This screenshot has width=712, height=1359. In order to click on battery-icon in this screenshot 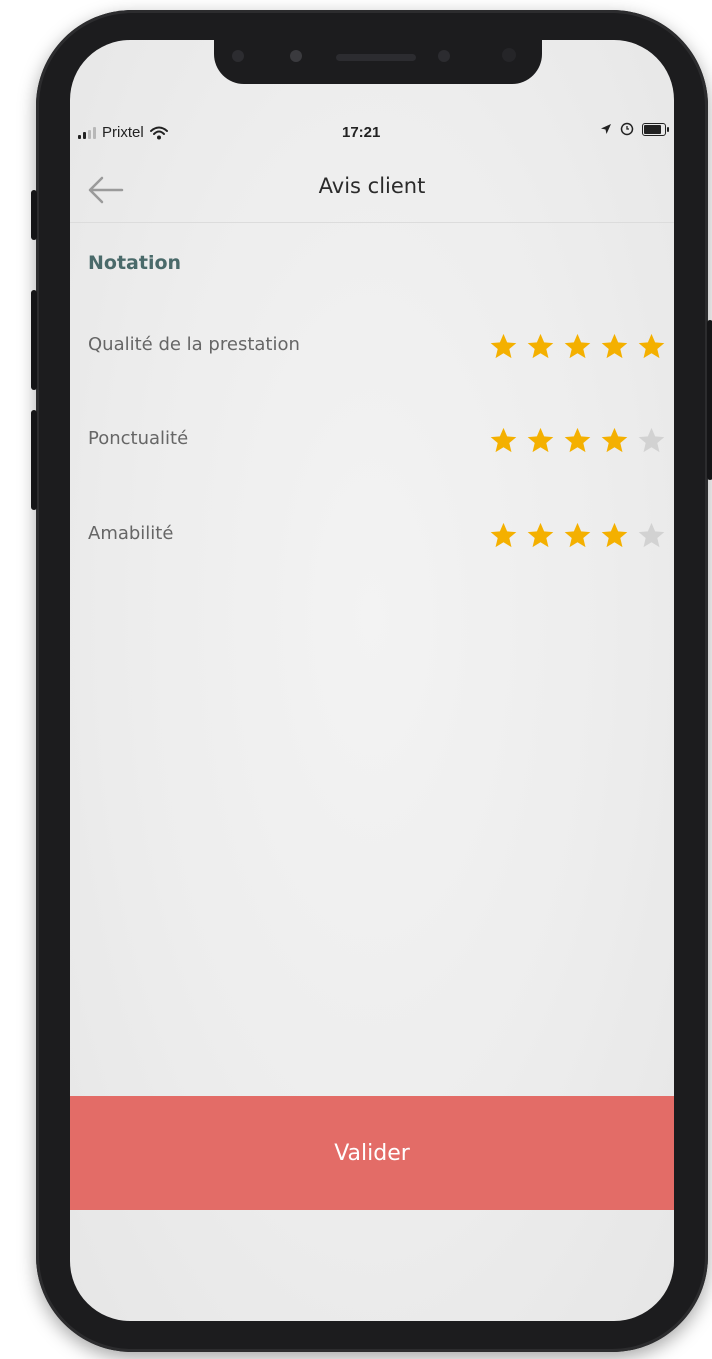, I will do `click(655, 129)`.